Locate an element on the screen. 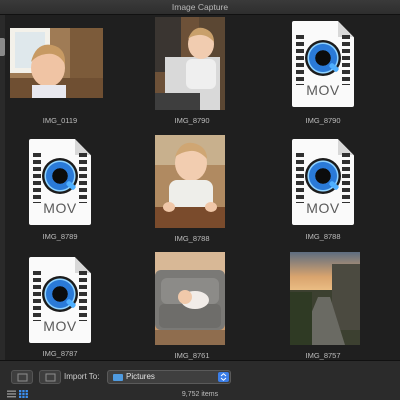  folder-icon is located at coordinates (118, 377).